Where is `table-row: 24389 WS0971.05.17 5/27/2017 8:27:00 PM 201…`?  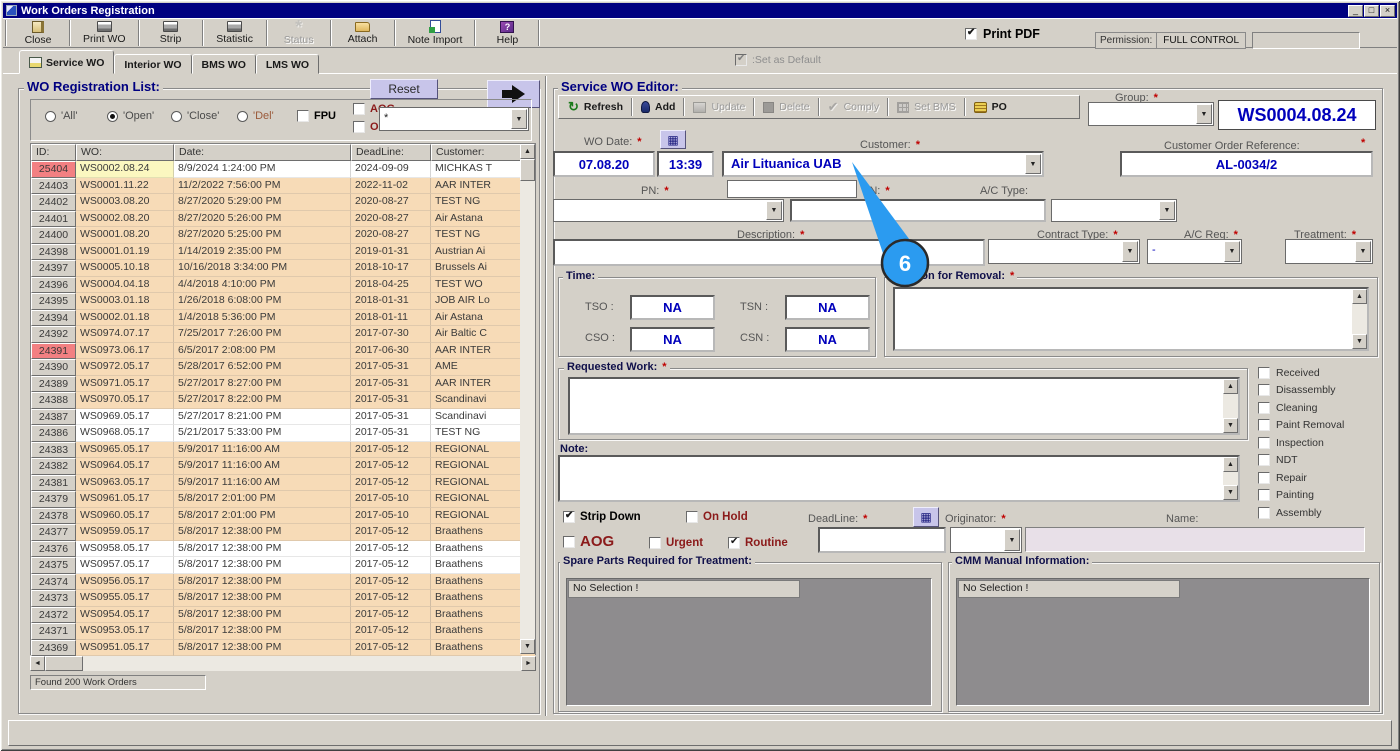 table-row: 24389 WS0971.05.17 5/27/2017 8:27:00 PM 201… is located at coordinates (283, 383).